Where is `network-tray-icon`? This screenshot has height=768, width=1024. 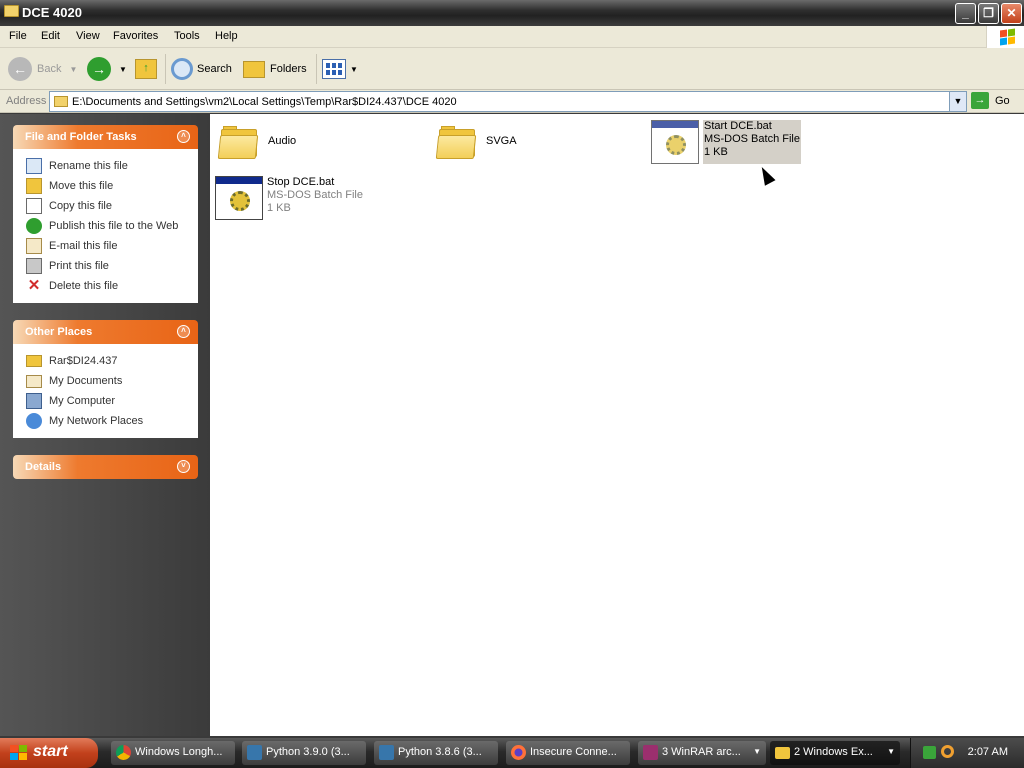 network-tray-icon is located at coordinates (929, 752).